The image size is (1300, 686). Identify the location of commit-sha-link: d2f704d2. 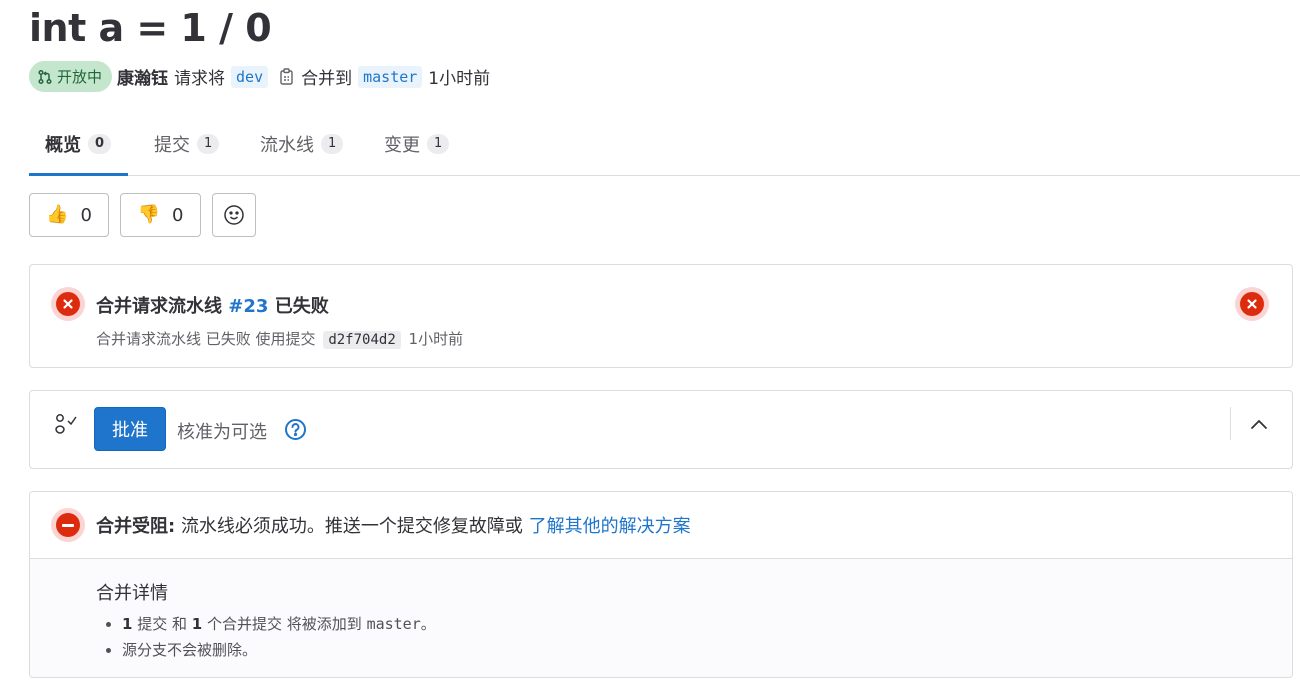
(362, 340).